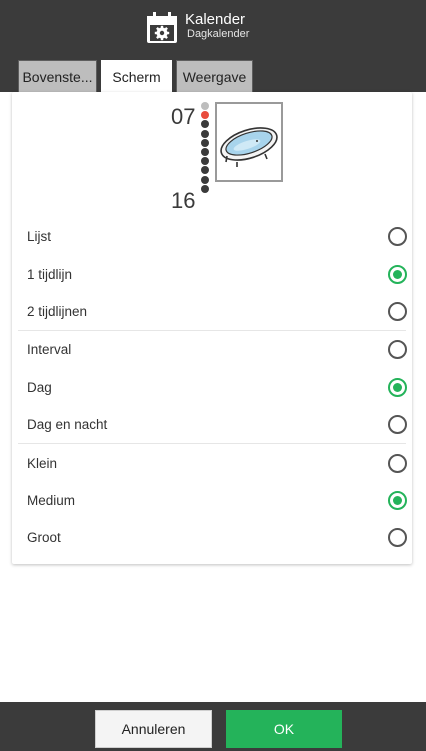 The height and width of the screenshot is (751, 426). I want to click on start-hour-label: 07, so click(183, 116).